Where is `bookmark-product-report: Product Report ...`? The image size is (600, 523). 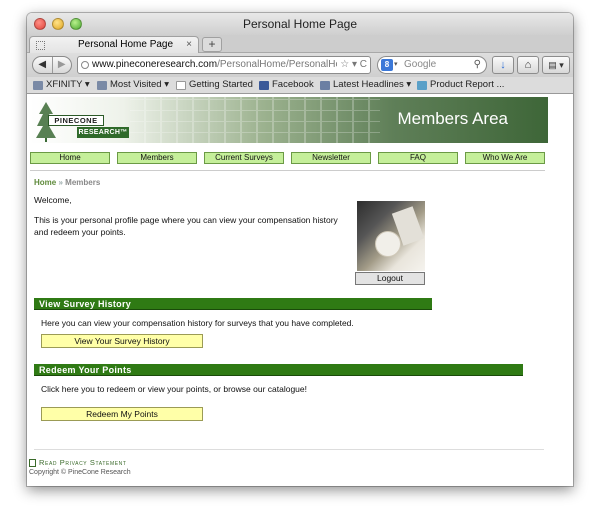 bookmark-product-report: Product Report ... is located at coordinates (460, 85).